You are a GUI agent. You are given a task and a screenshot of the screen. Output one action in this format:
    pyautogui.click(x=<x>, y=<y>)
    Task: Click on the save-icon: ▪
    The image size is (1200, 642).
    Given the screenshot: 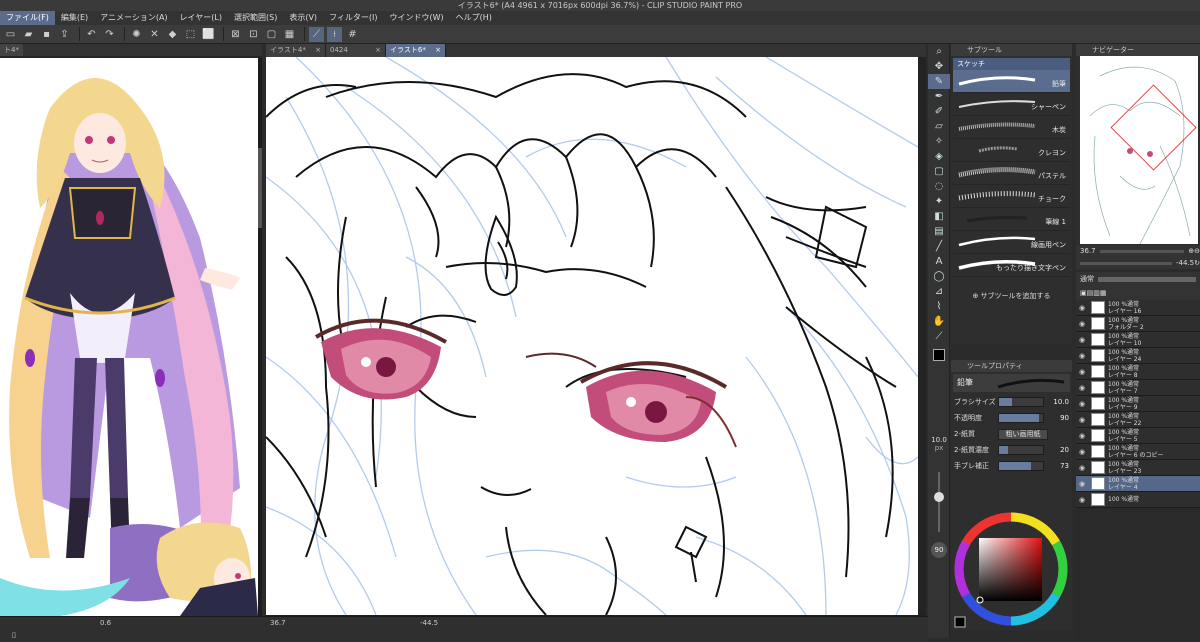 What is the action you would take?
    pyautogui.click(x=46, y=34)
    